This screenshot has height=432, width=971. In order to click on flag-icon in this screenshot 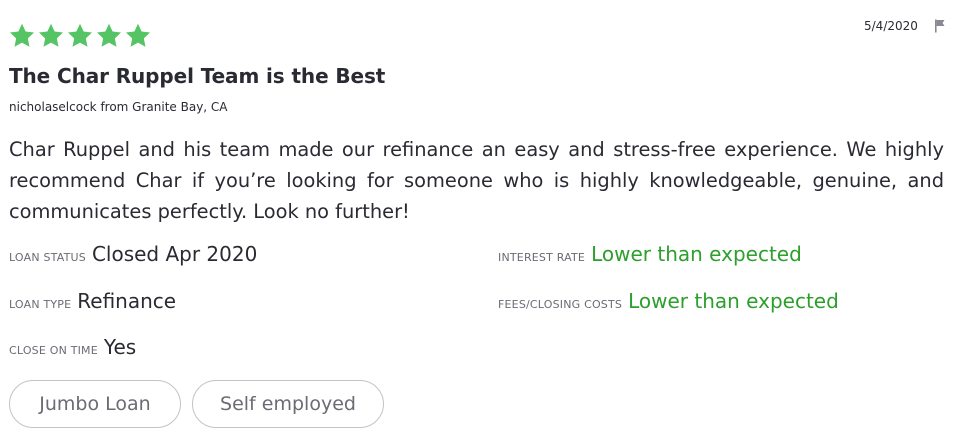, I will do `click(940, 26)`.